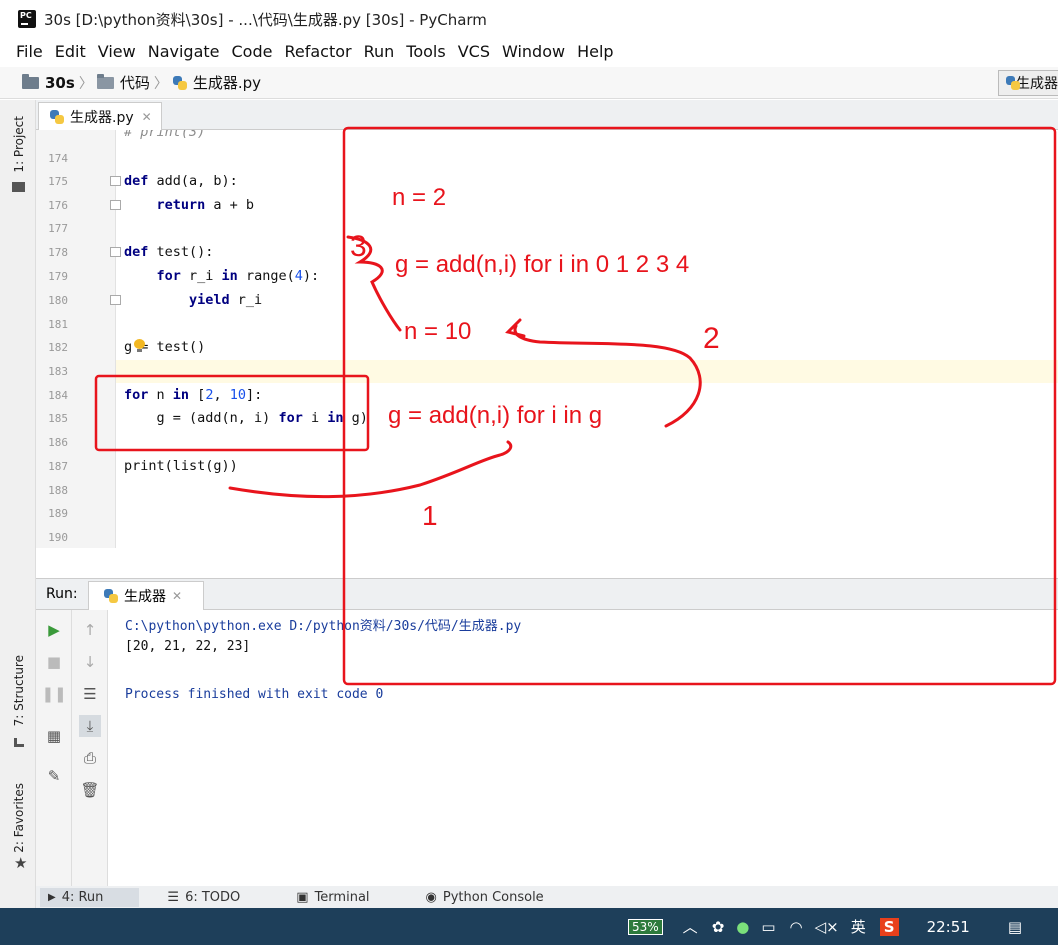 This screenshot has height=945, width=1058. What do you see at coordinates (90, 694) in the screenshot?
I see `soft-wrap-icon: ☰` at bounding box center [90, 694].